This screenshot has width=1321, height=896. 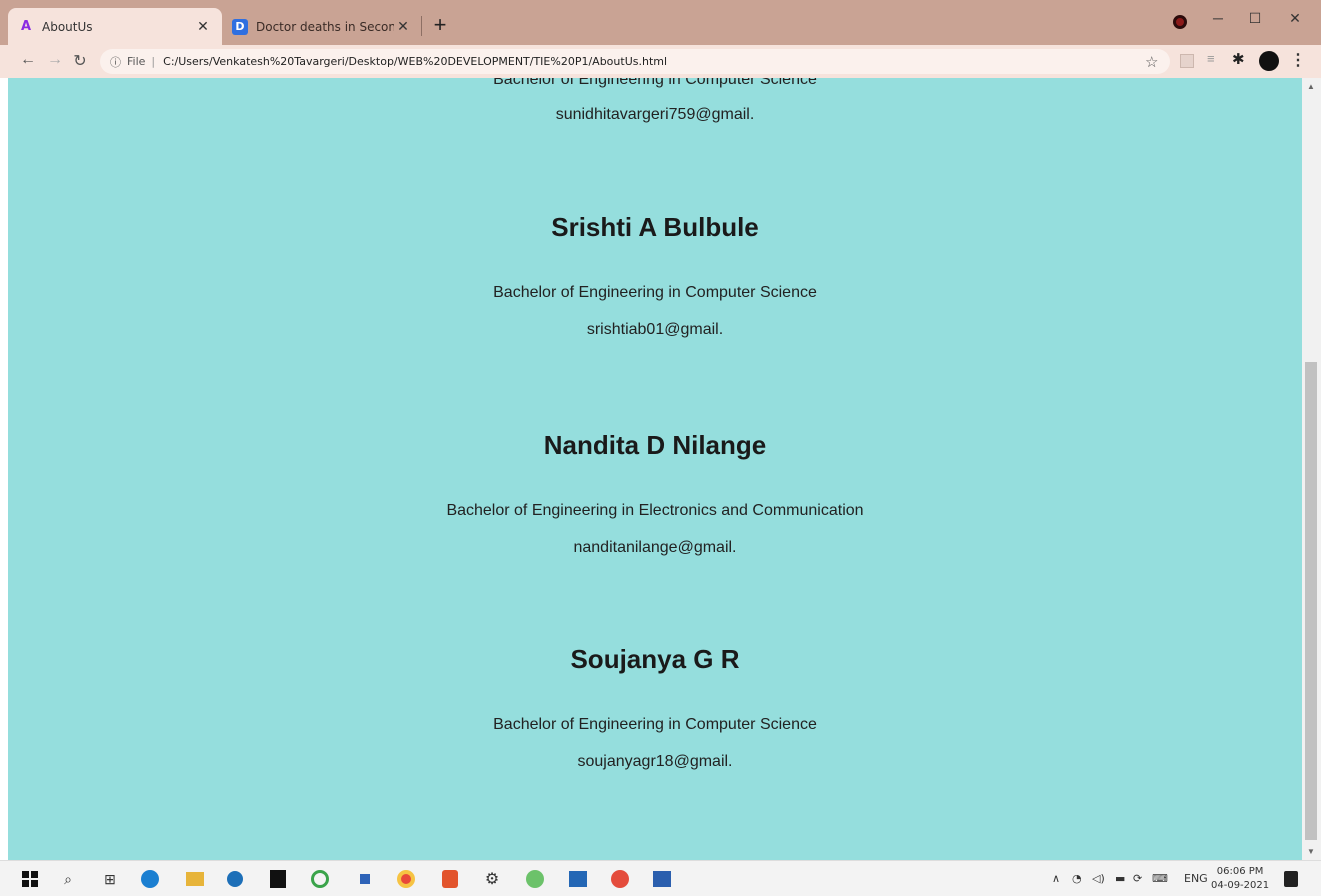 I want to click on extension-icon: ≡, so click(x=1214, y=58).